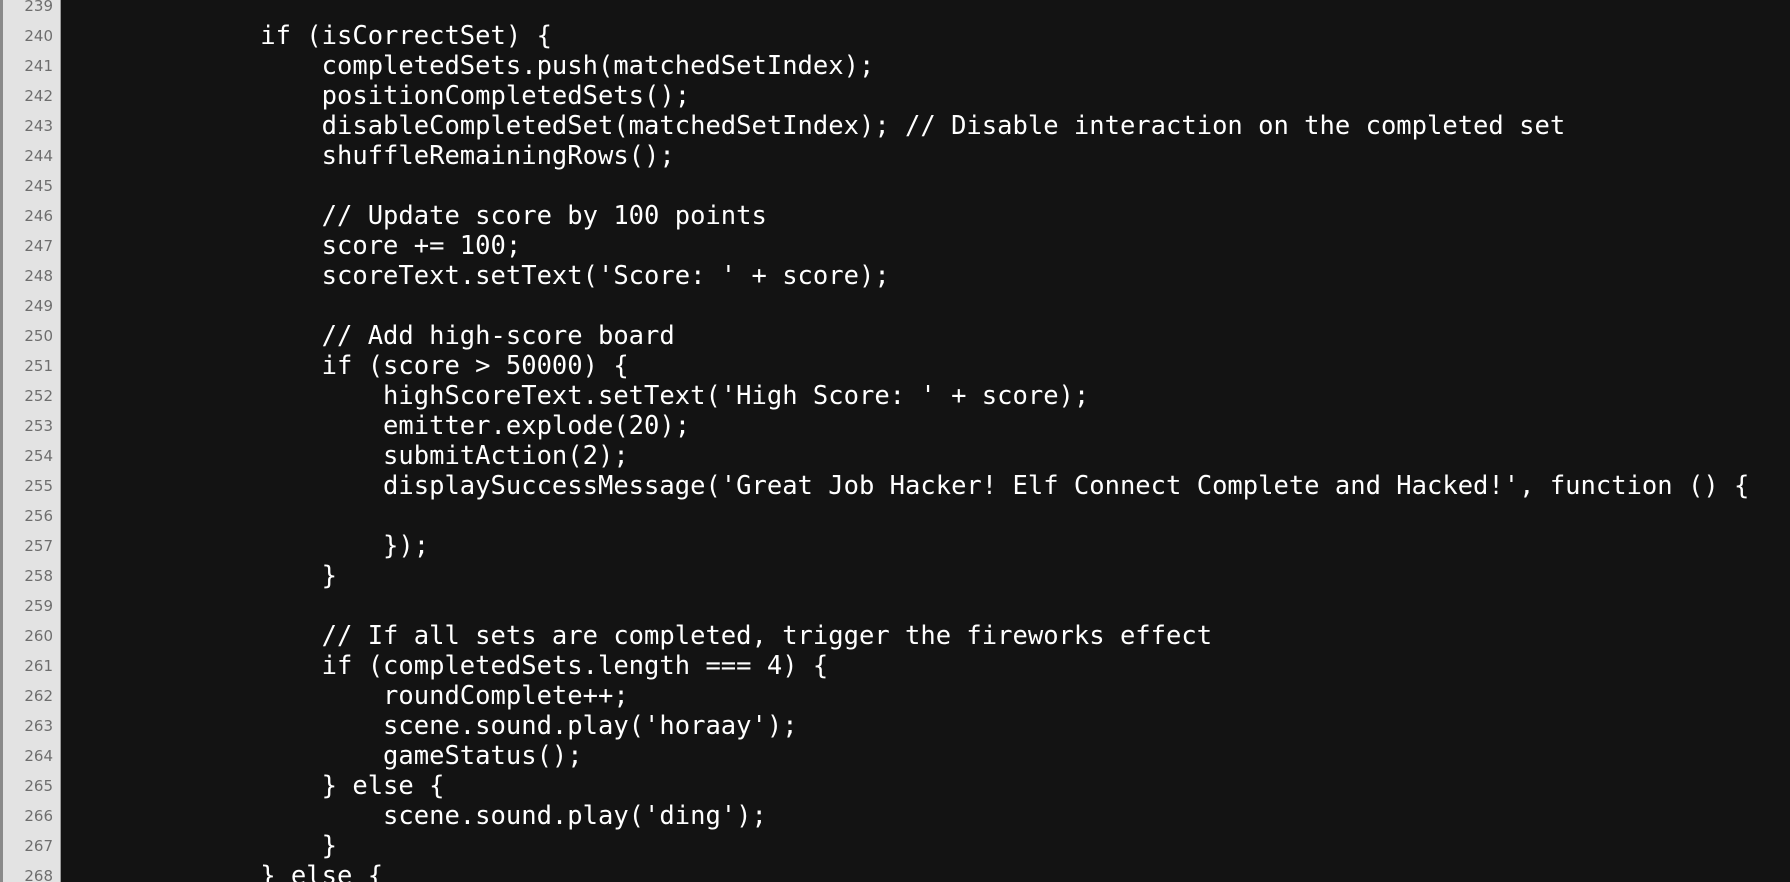  What do you see at coordinates (352, 696) in the screenshot?
I see `code-text: roundComplete++;` at bounding box center [352, 696].